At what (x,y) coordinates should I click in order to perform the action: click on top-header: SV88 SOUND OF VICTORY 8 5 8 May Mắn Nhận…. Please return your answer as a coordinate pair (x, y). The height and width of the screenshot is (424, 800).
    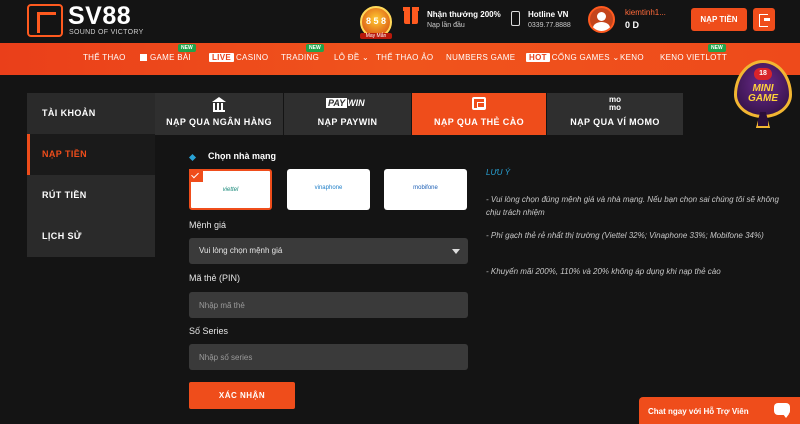
    Looking at the image, I should click on (400, 21).